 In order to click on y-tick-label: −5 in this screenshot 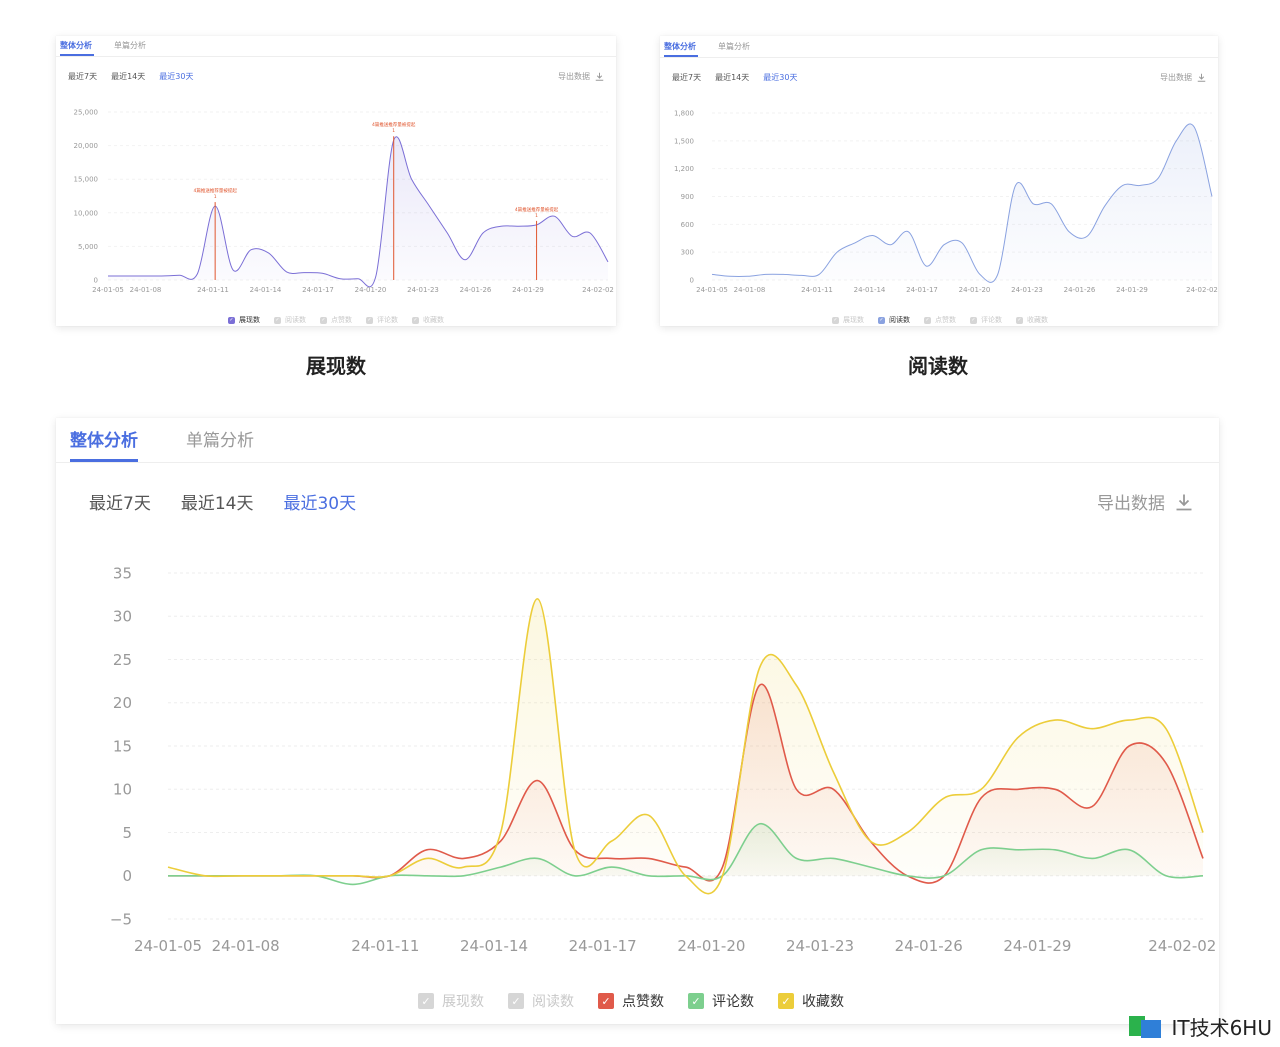, I will do `click(121, 919)`.